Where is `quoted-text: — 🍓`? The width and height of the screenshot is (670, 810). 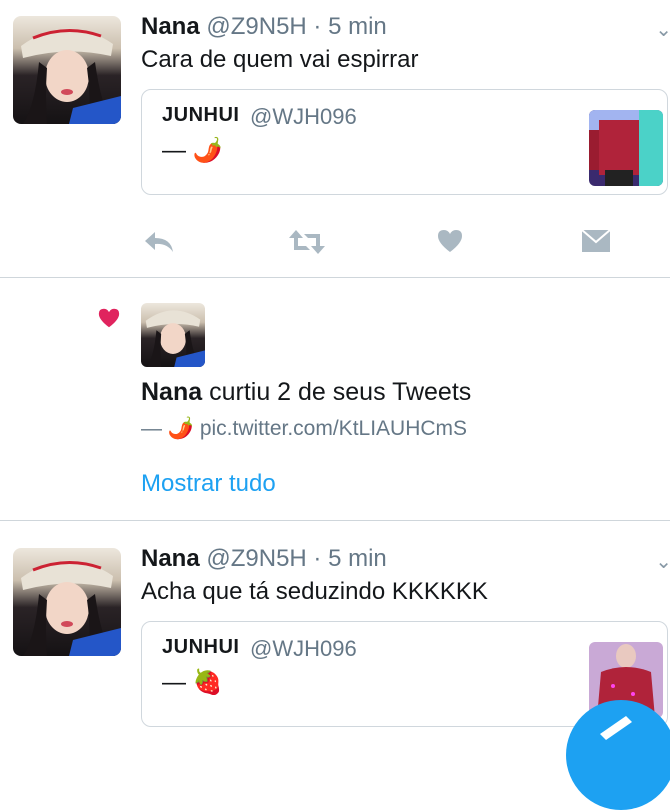 quoted-text: — 🍓 is located at coordinates (192, 682).